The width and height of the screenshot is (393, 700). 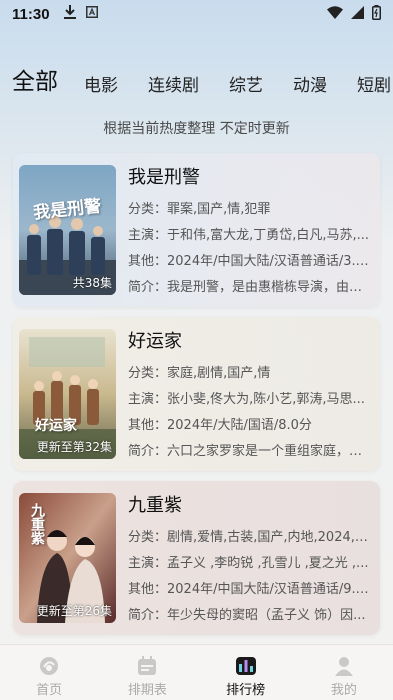 What do you see at coordinates (335, 14) in the screenshot?
I see `wifi-icon` at bounding box center [335, 14].